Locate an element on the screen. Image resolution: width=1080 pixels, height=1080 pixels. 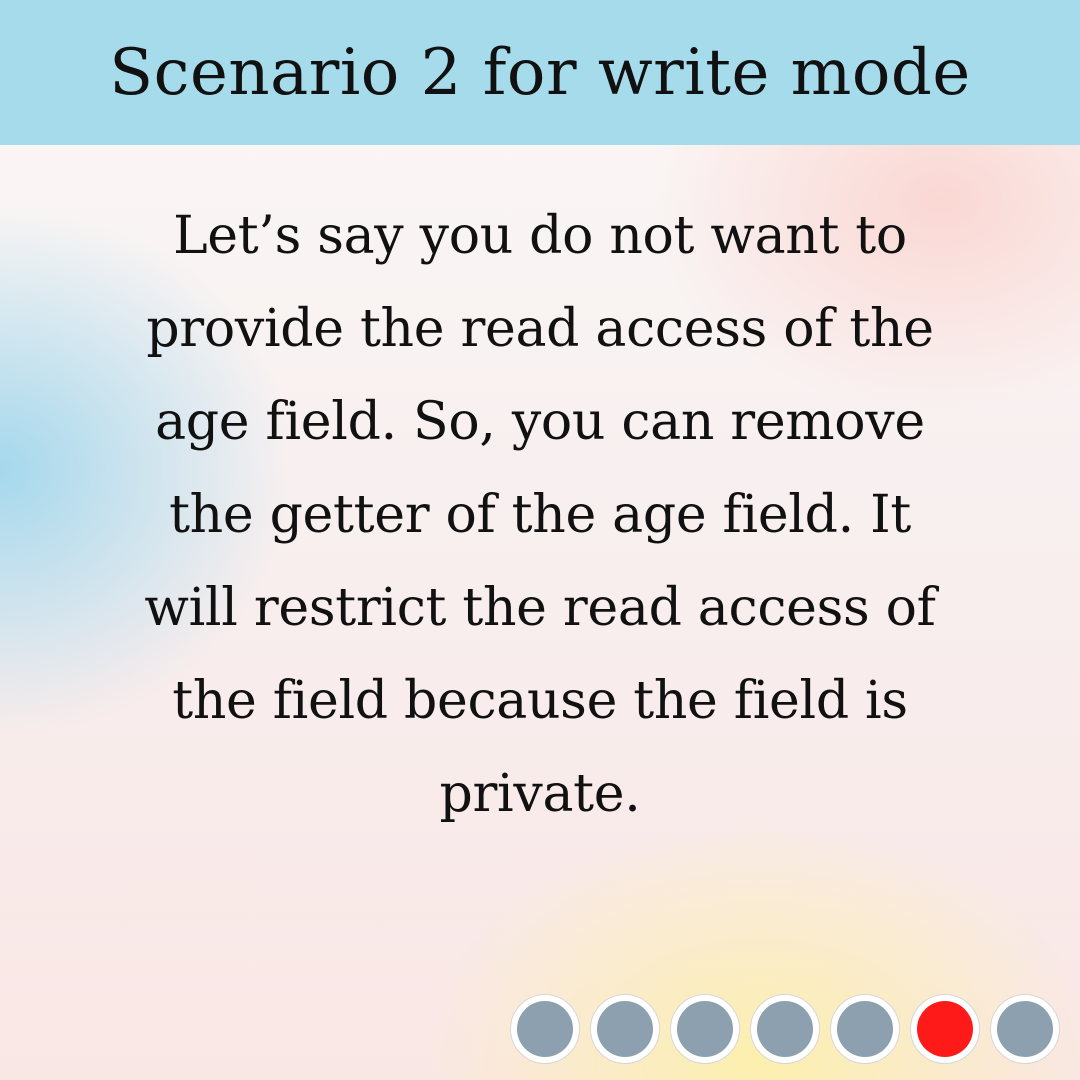
body-line: private. is located at coordinates (540, 794).